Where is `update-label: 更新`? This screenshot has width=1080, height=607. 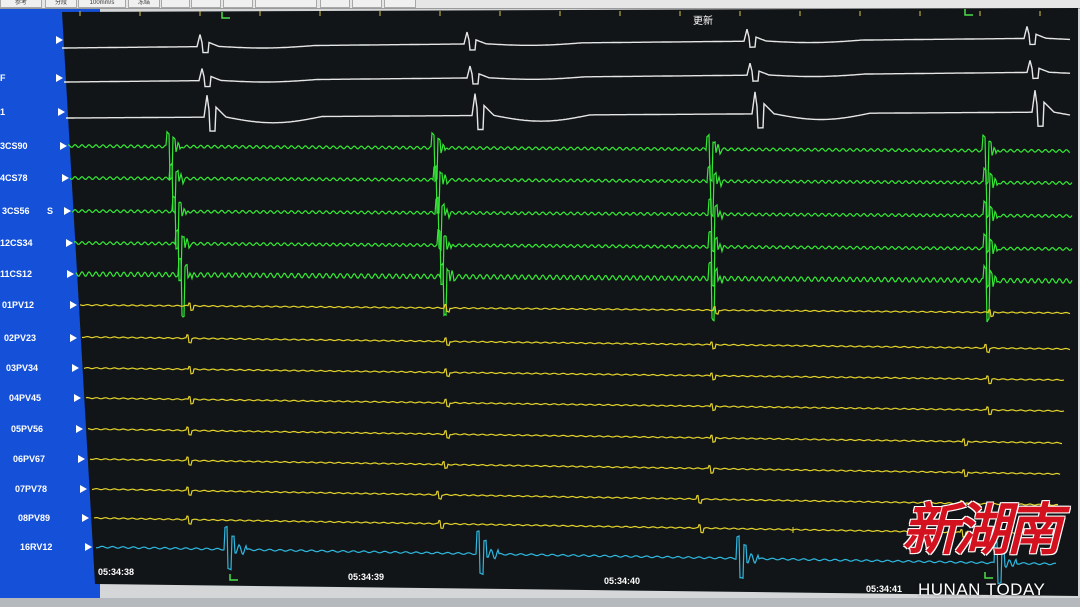
update-label: 更新 is located at coordinates (703, 19).